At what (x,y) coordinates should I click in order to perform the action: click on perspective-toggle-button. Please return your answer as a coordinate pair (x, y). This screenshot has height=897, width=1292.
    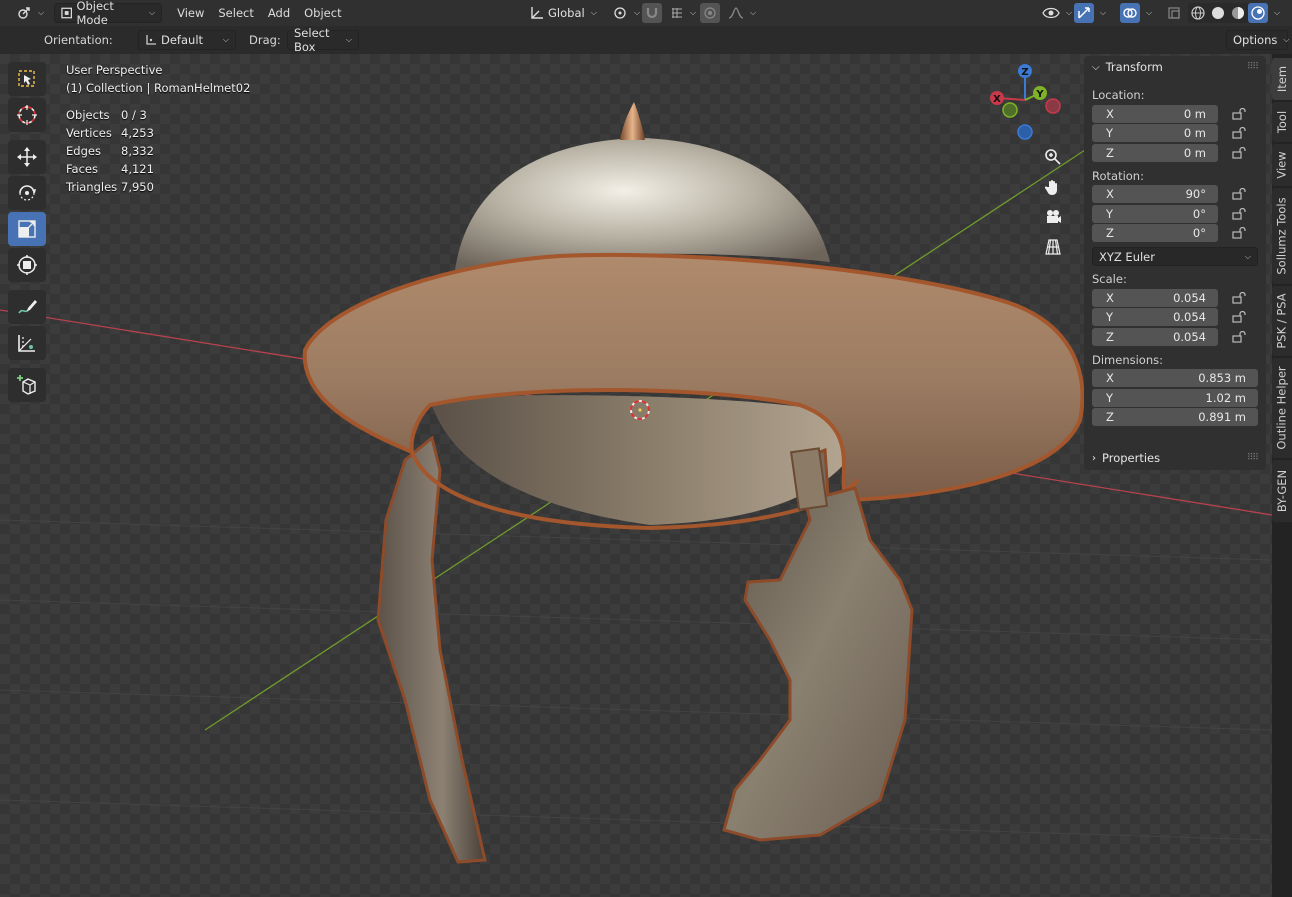
    Looking at the image, I should click on (1053, 247).